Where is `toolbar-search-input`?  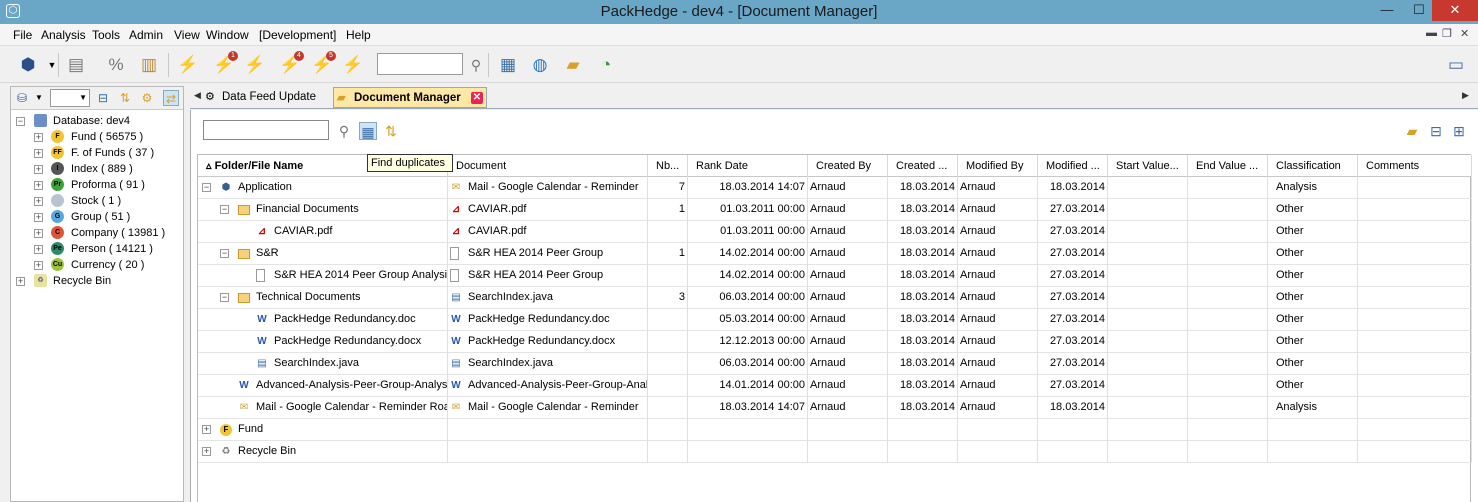 toolbar-search-input is located at coordinates (420, 64).